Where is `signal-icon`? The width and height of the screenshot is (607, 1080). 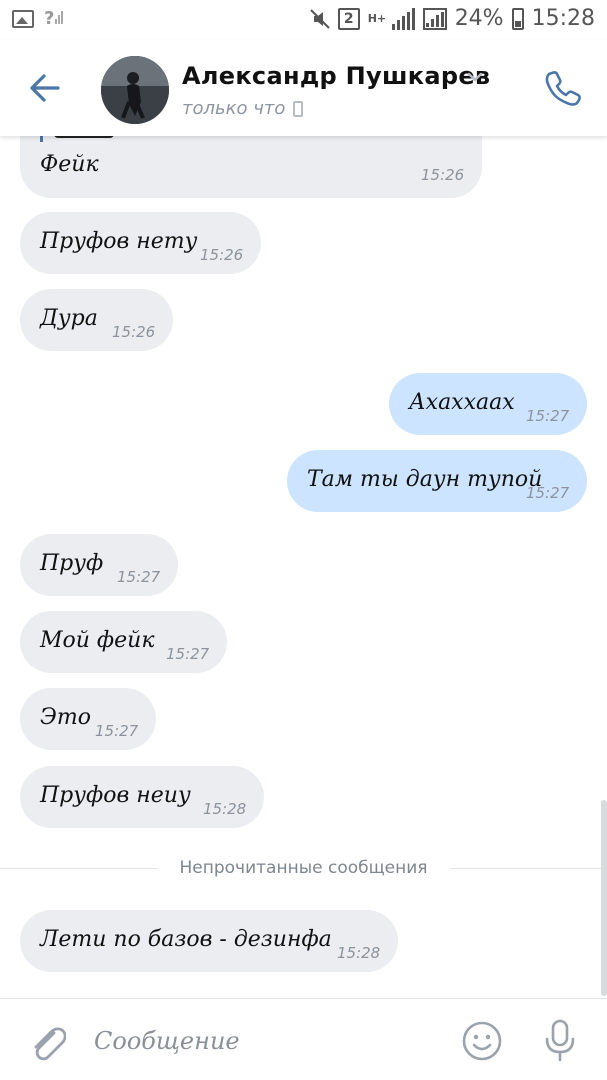
signal-icon is located at coordinates (403, 18).